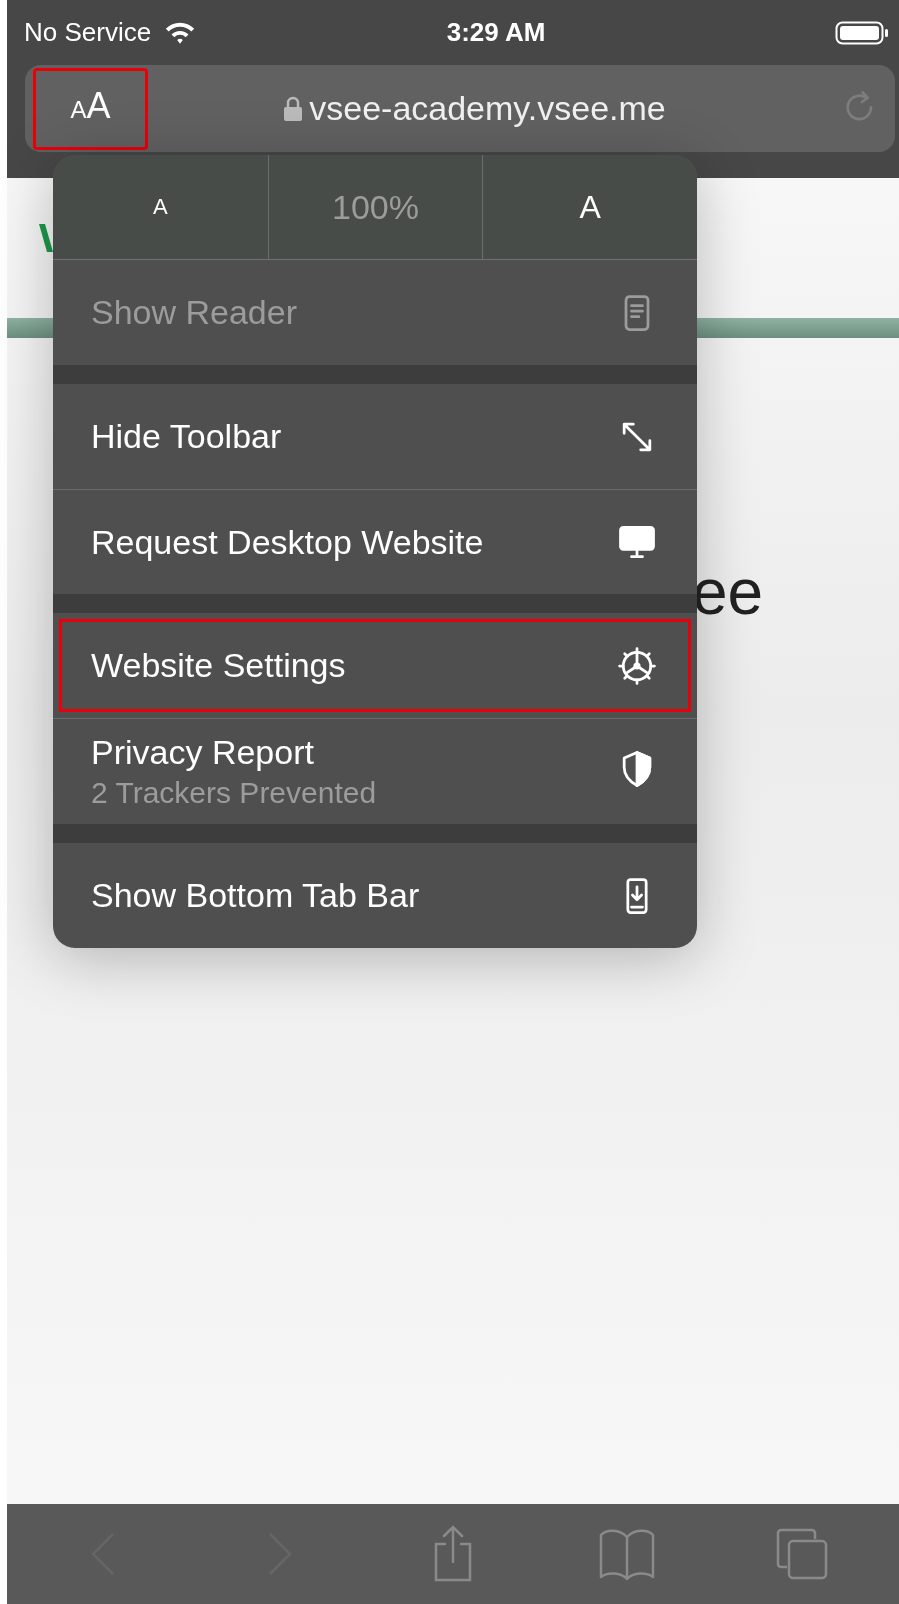 The width and height of the screenshot is (899, 1604). I want to click on menu-item-label: Website Settings, so click(219, 665).